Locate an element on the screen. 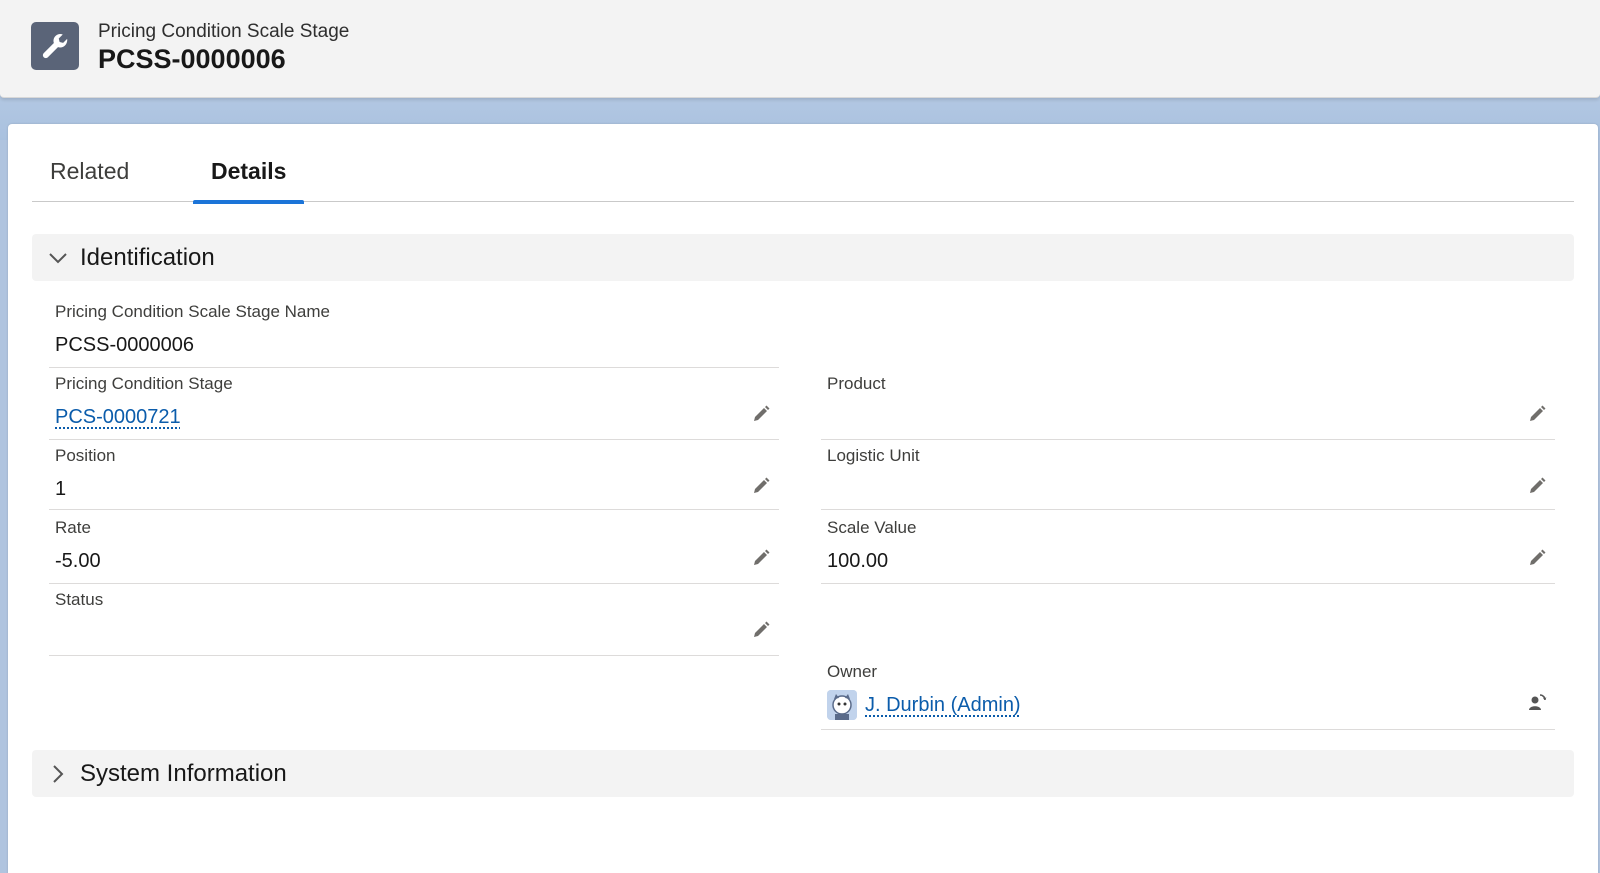  field-label: Product is located at coordinates (856, 383).